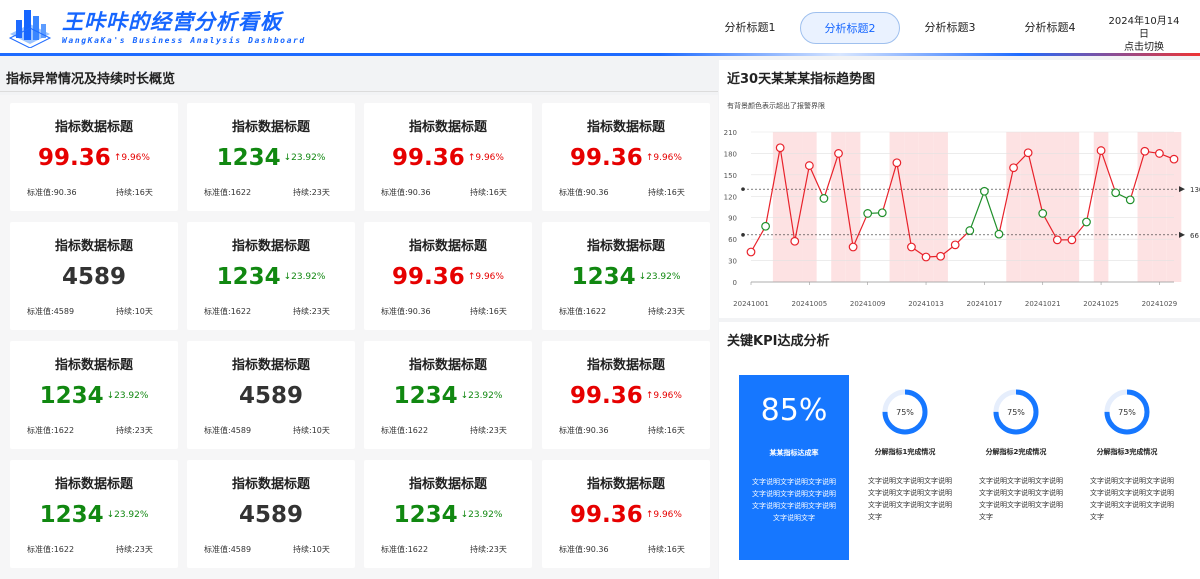 This screenshot has height=579, width=1200. Describe the element at coordinates (778, 341) in the screenshot. I see `kpi-title: 关键KPI达成分析` at that location.